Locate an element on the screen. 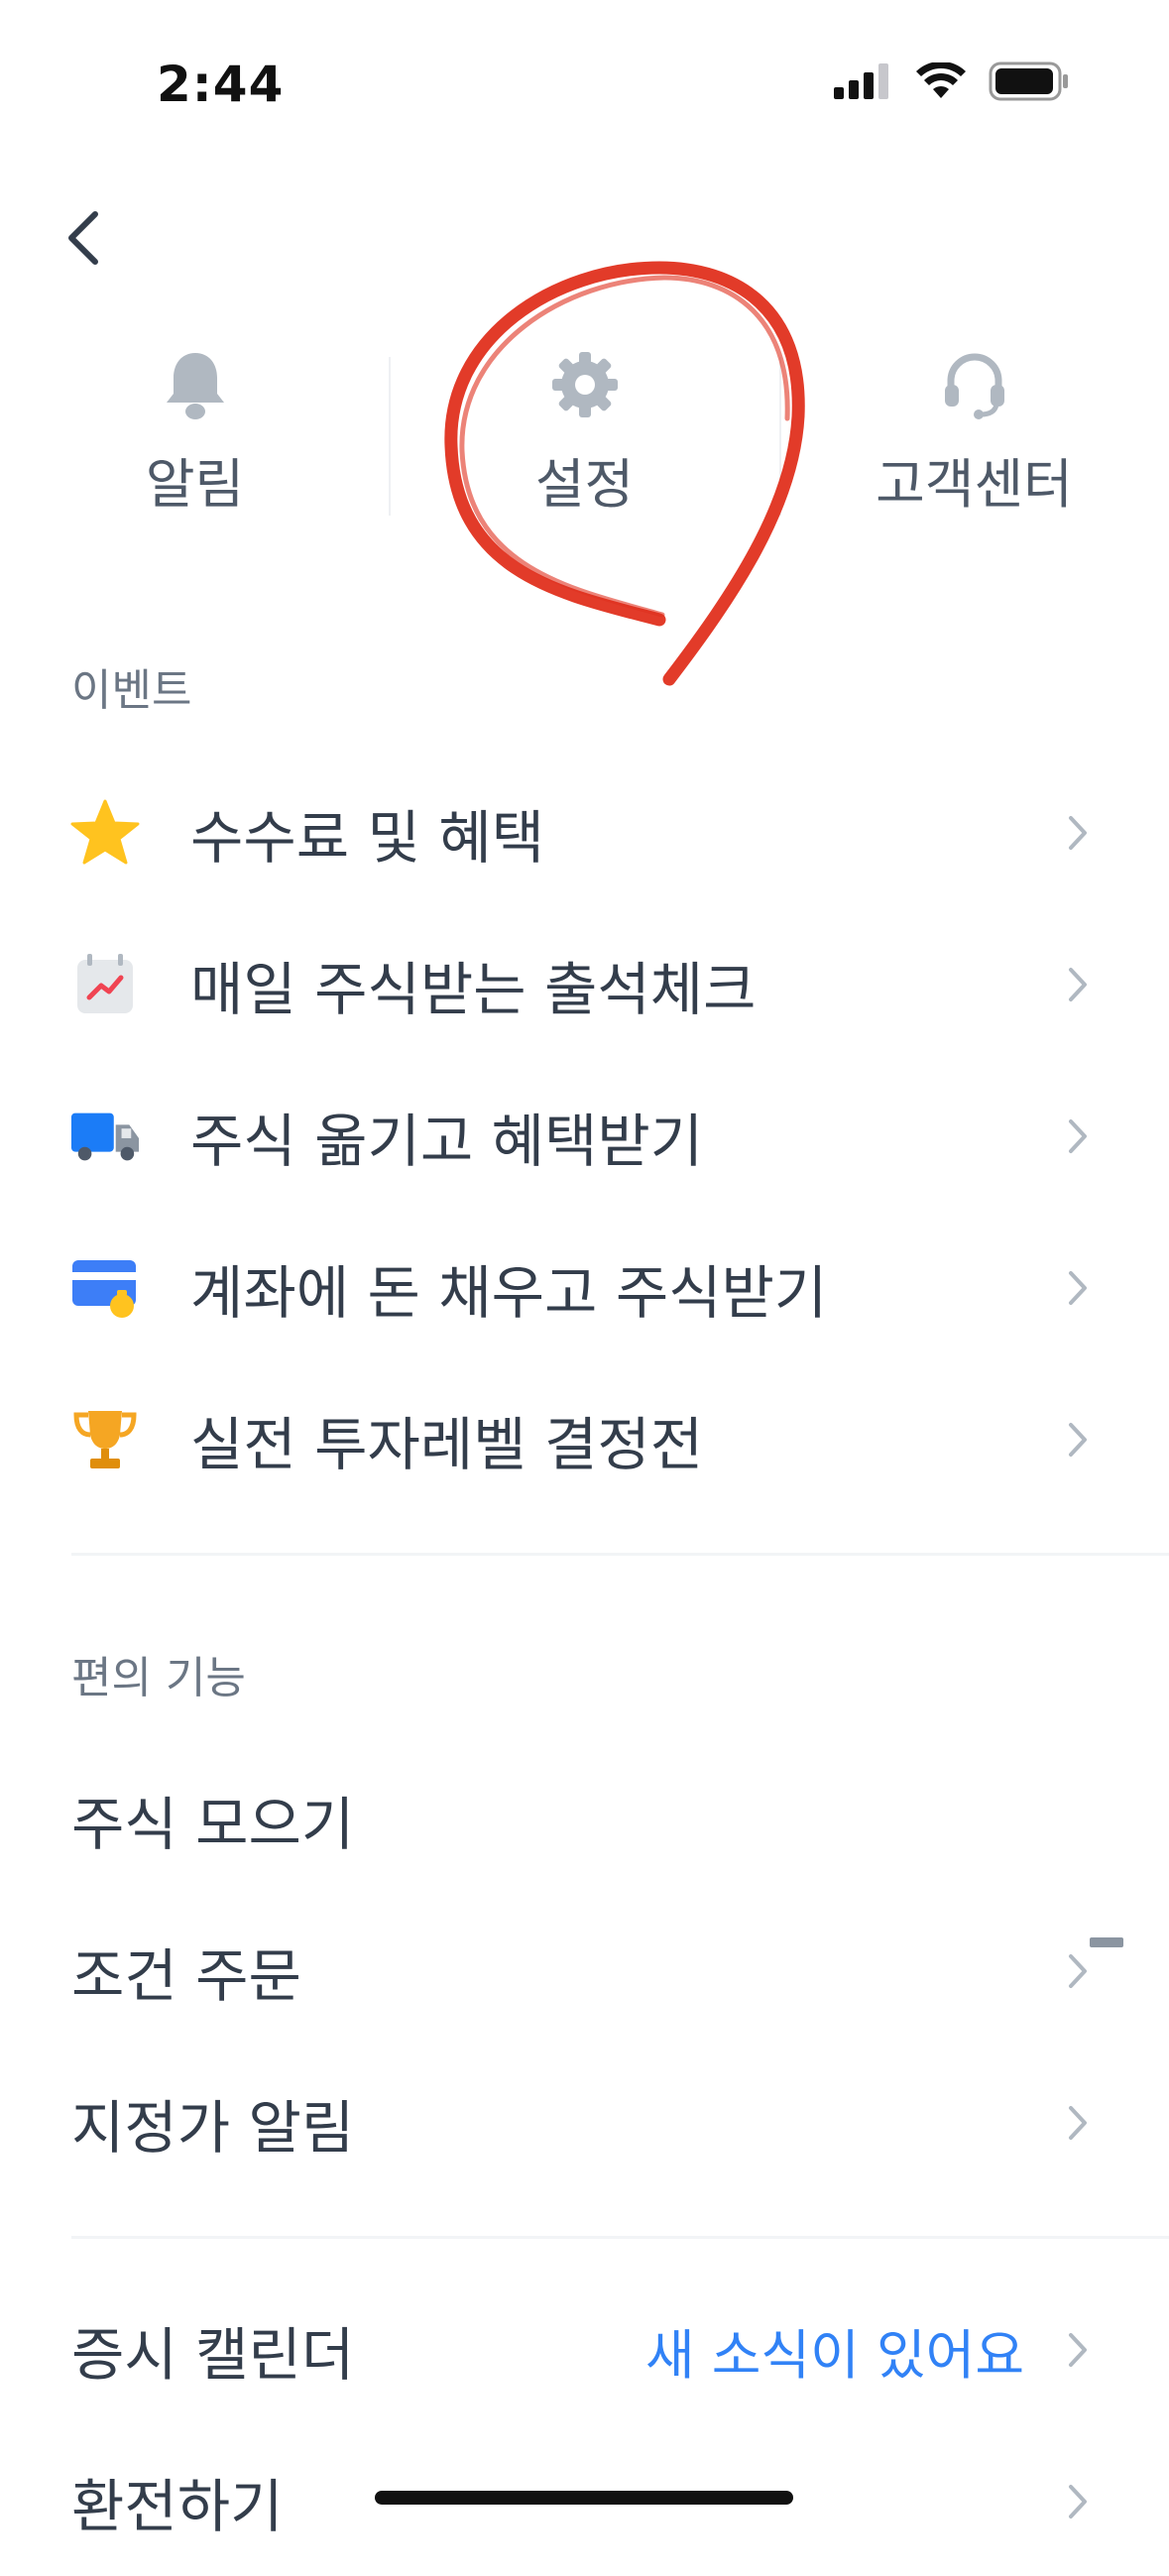 This screenshot has height=2576, width=1169. chevron-left-icon is located at coordinates (83, 238).